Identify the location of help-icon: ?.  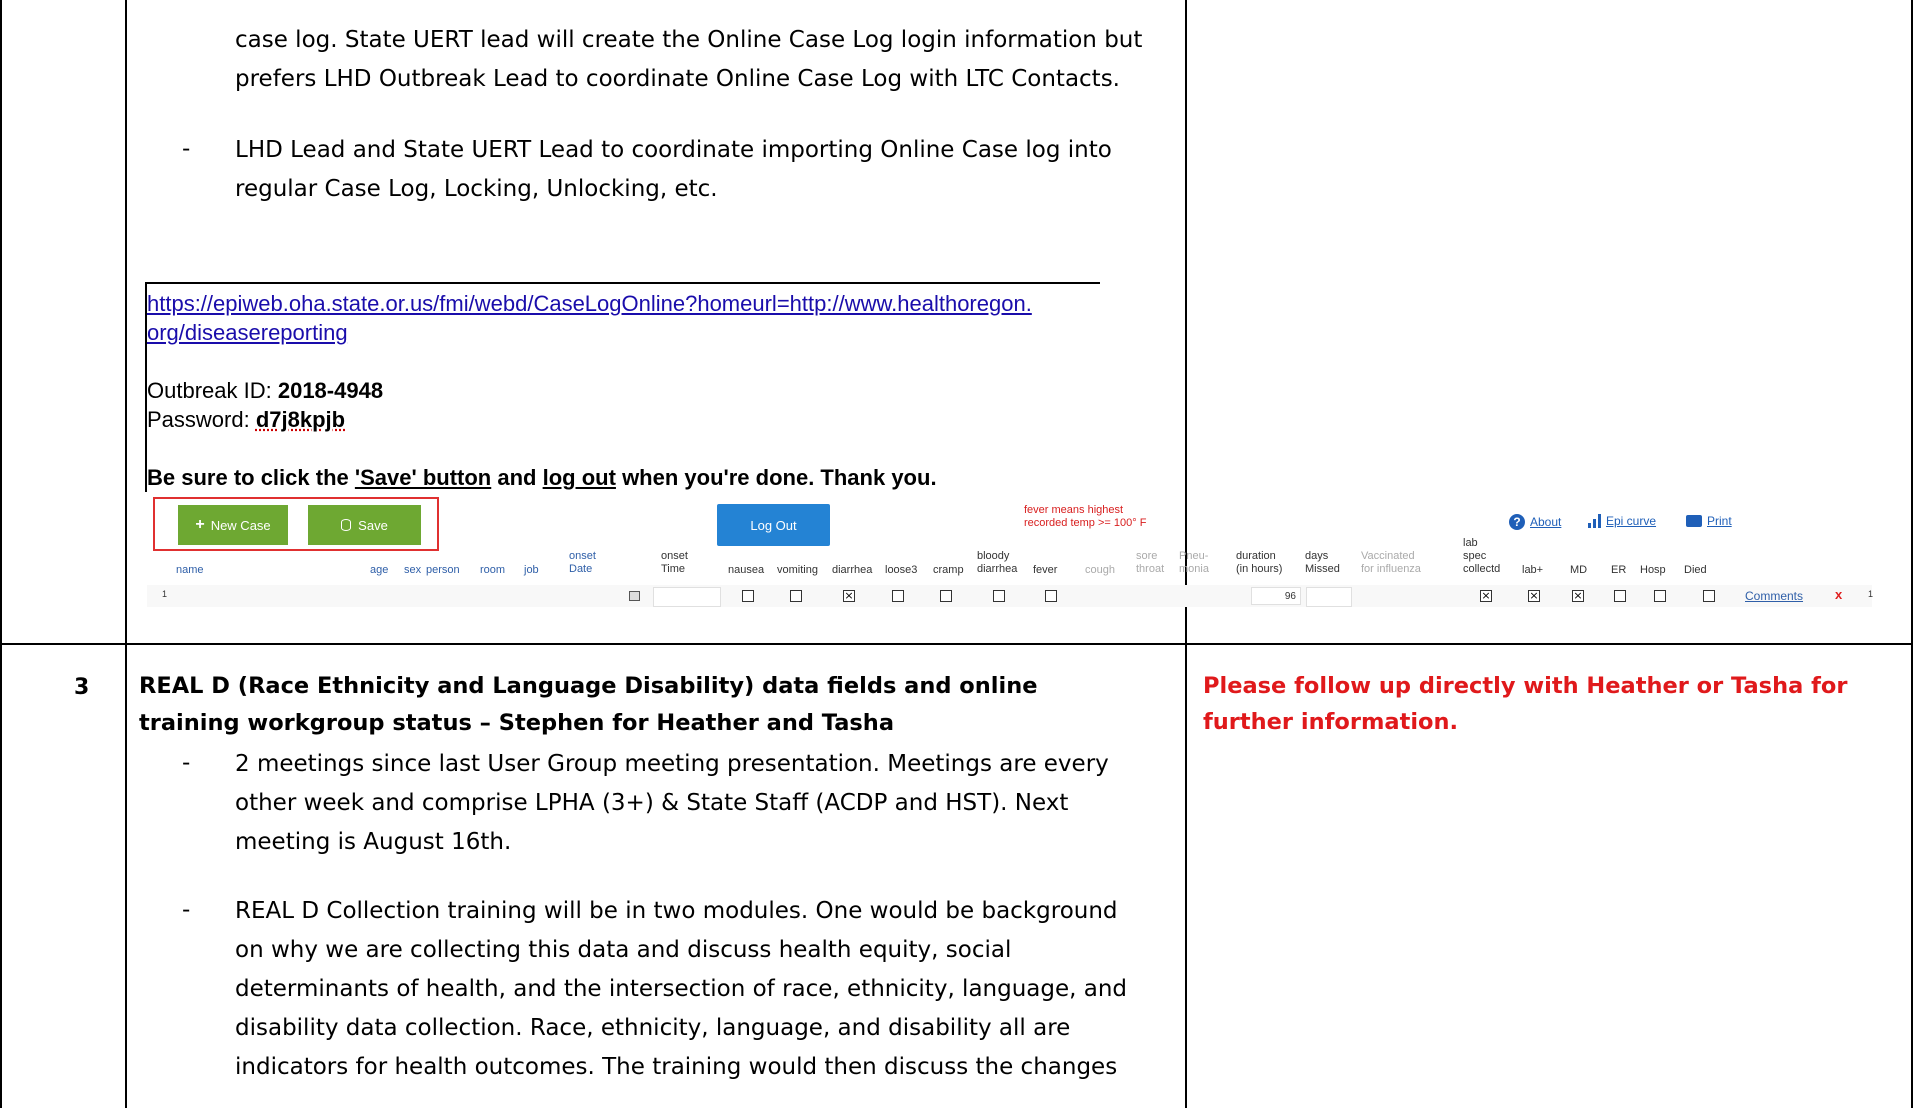
(1517, 522).